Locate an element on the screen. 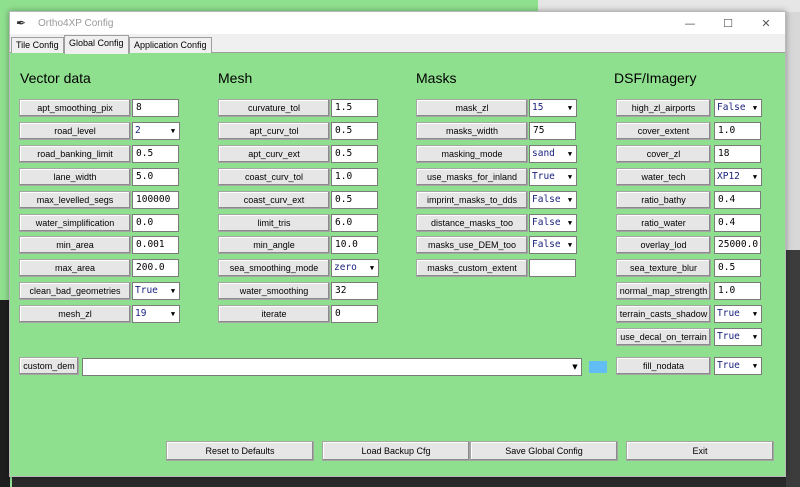 This screenshot has width=800, height=487. lane-width-field: 5.0 is located at coordinates (155, 177).